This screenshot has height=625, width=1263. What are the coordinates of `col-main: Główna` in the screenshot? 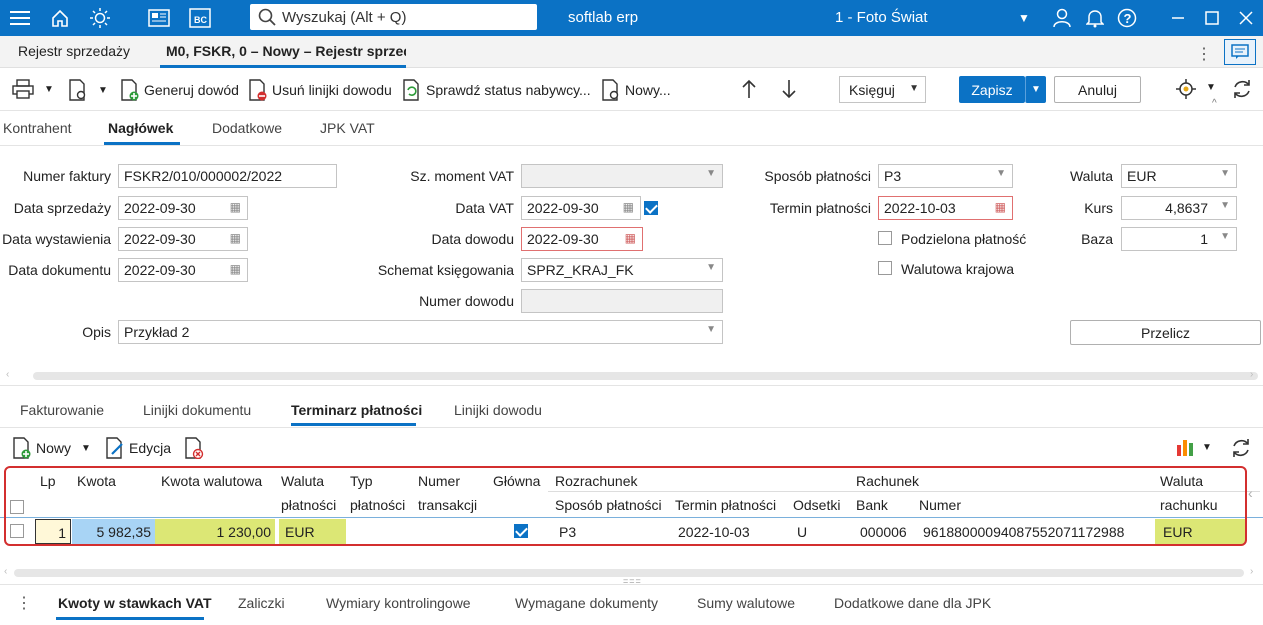 It's located at (516, 481).